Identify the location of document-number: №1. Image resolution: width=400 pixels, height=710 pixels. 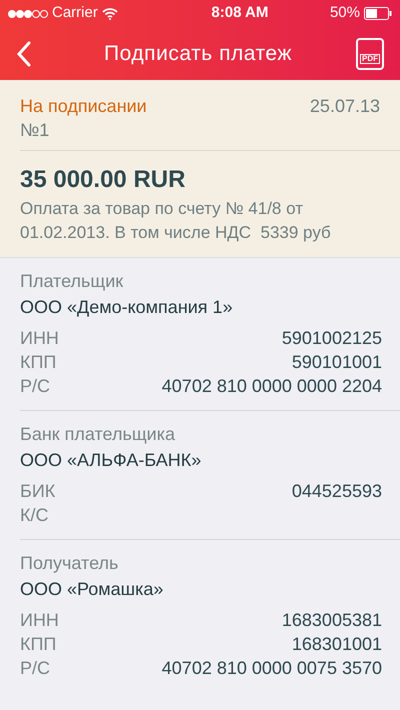
(35, 130).